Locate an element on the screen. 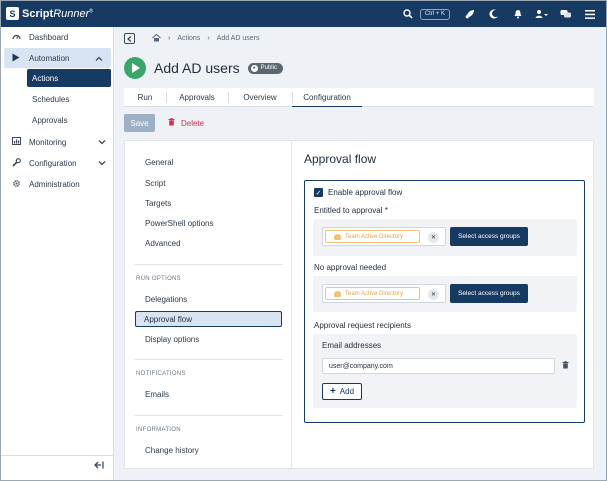 The height and width of the screenshot is (481, 607). logo: S ScriptRunner® is located at coordinates (49, 13).